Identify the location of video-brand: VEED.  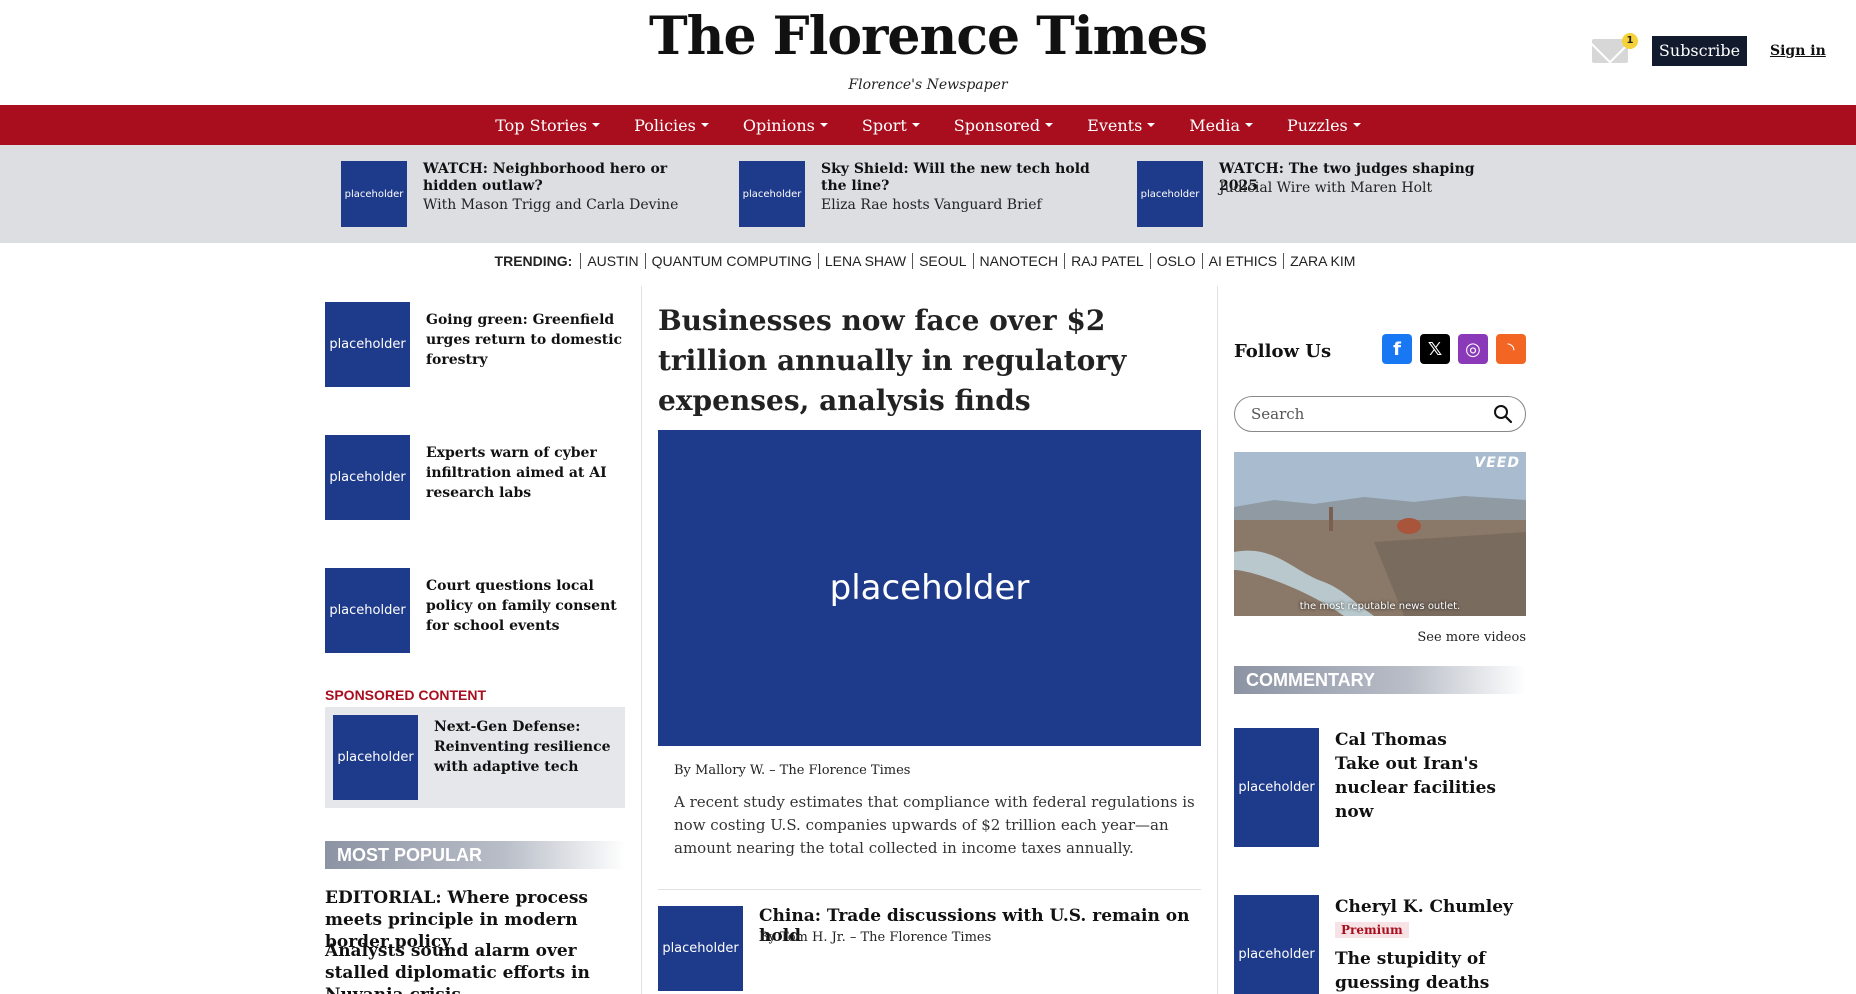
(1497, 463).